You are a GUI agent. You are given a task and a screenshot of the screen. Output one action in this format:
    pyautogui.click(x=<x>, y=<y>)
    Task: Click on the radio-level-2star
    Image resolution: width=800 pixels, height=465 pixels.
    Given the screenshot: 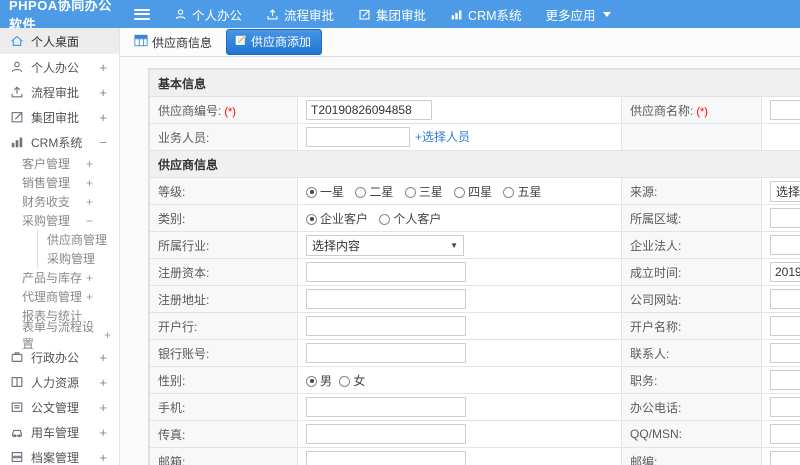 What is the action you would take?
    pyautogui.click(x=361, y=192)
    